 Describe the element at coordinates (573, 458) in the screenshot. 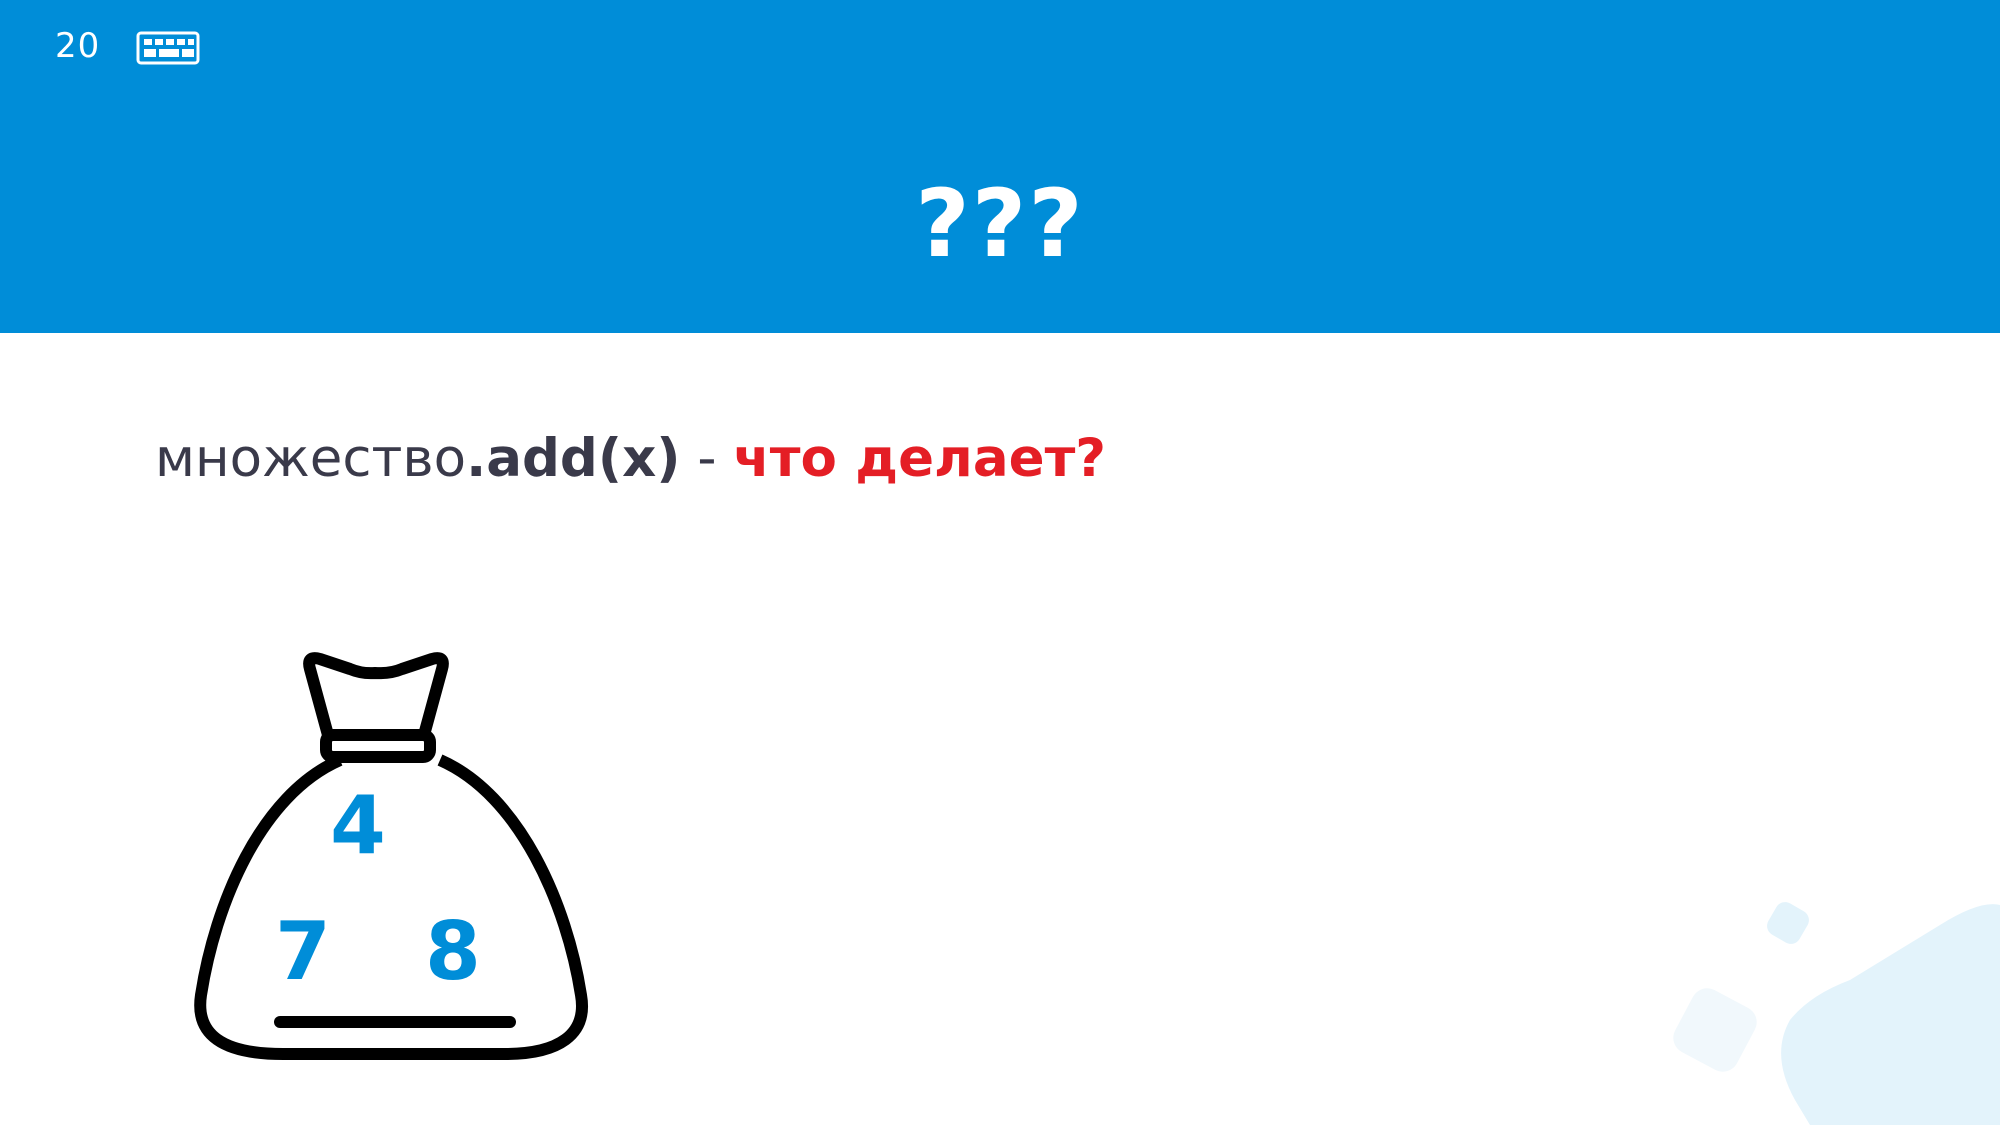

I see `add-method-text: .add(x)` at that location.